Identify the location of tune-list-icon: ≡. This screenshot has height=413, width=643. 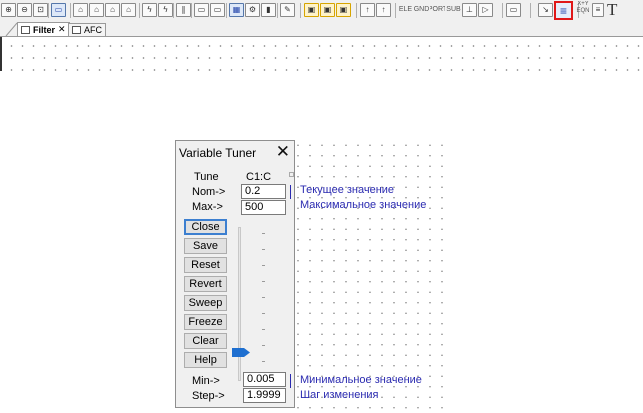
(563, 10).